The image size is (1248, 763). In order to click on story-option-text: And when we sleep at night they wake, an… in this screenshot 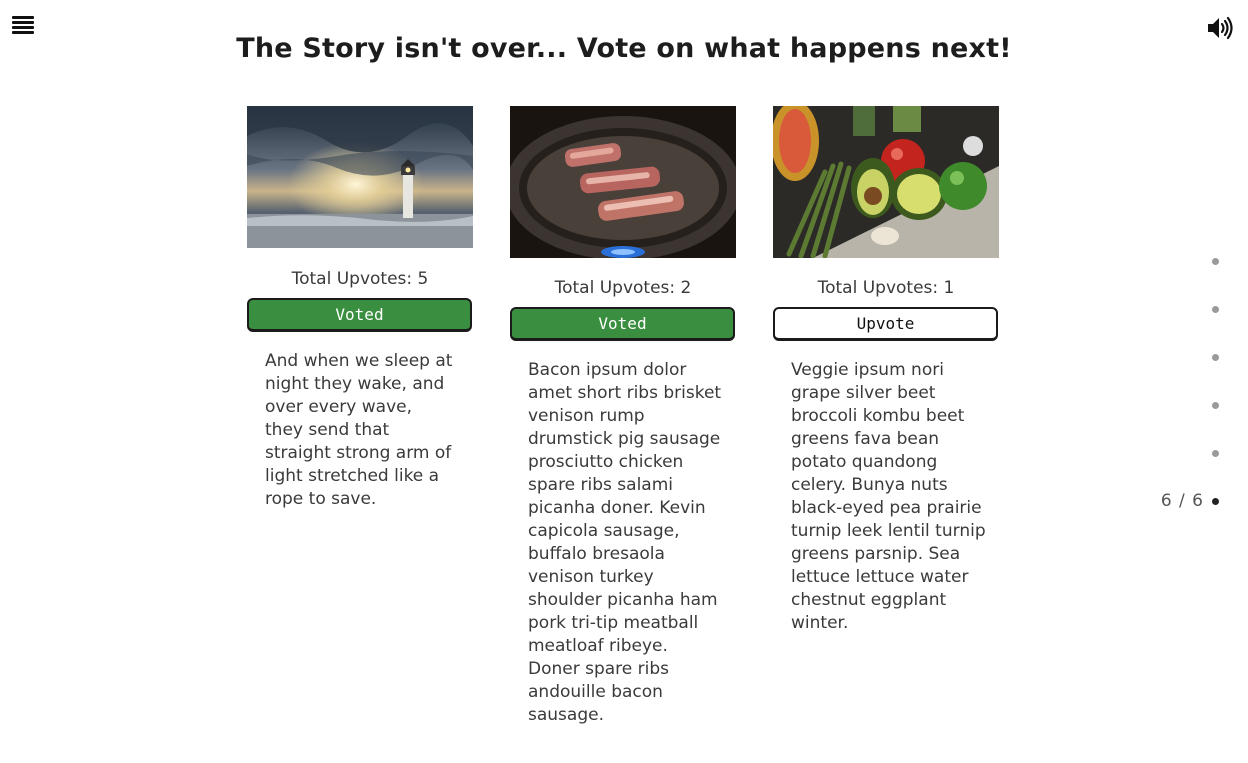, I will do `click(359, 430)`.